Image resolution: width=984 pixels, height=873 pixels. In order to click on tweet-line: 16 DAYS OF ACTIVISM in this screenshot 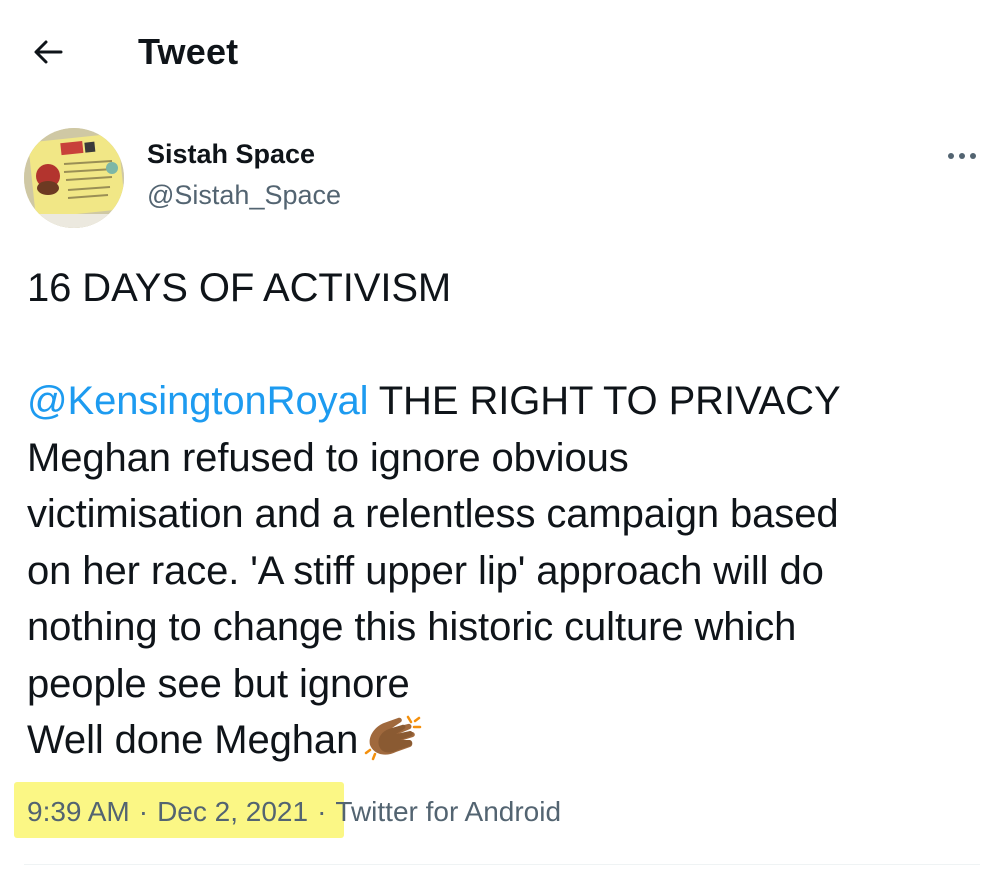, I will do `click(239, 288)`.